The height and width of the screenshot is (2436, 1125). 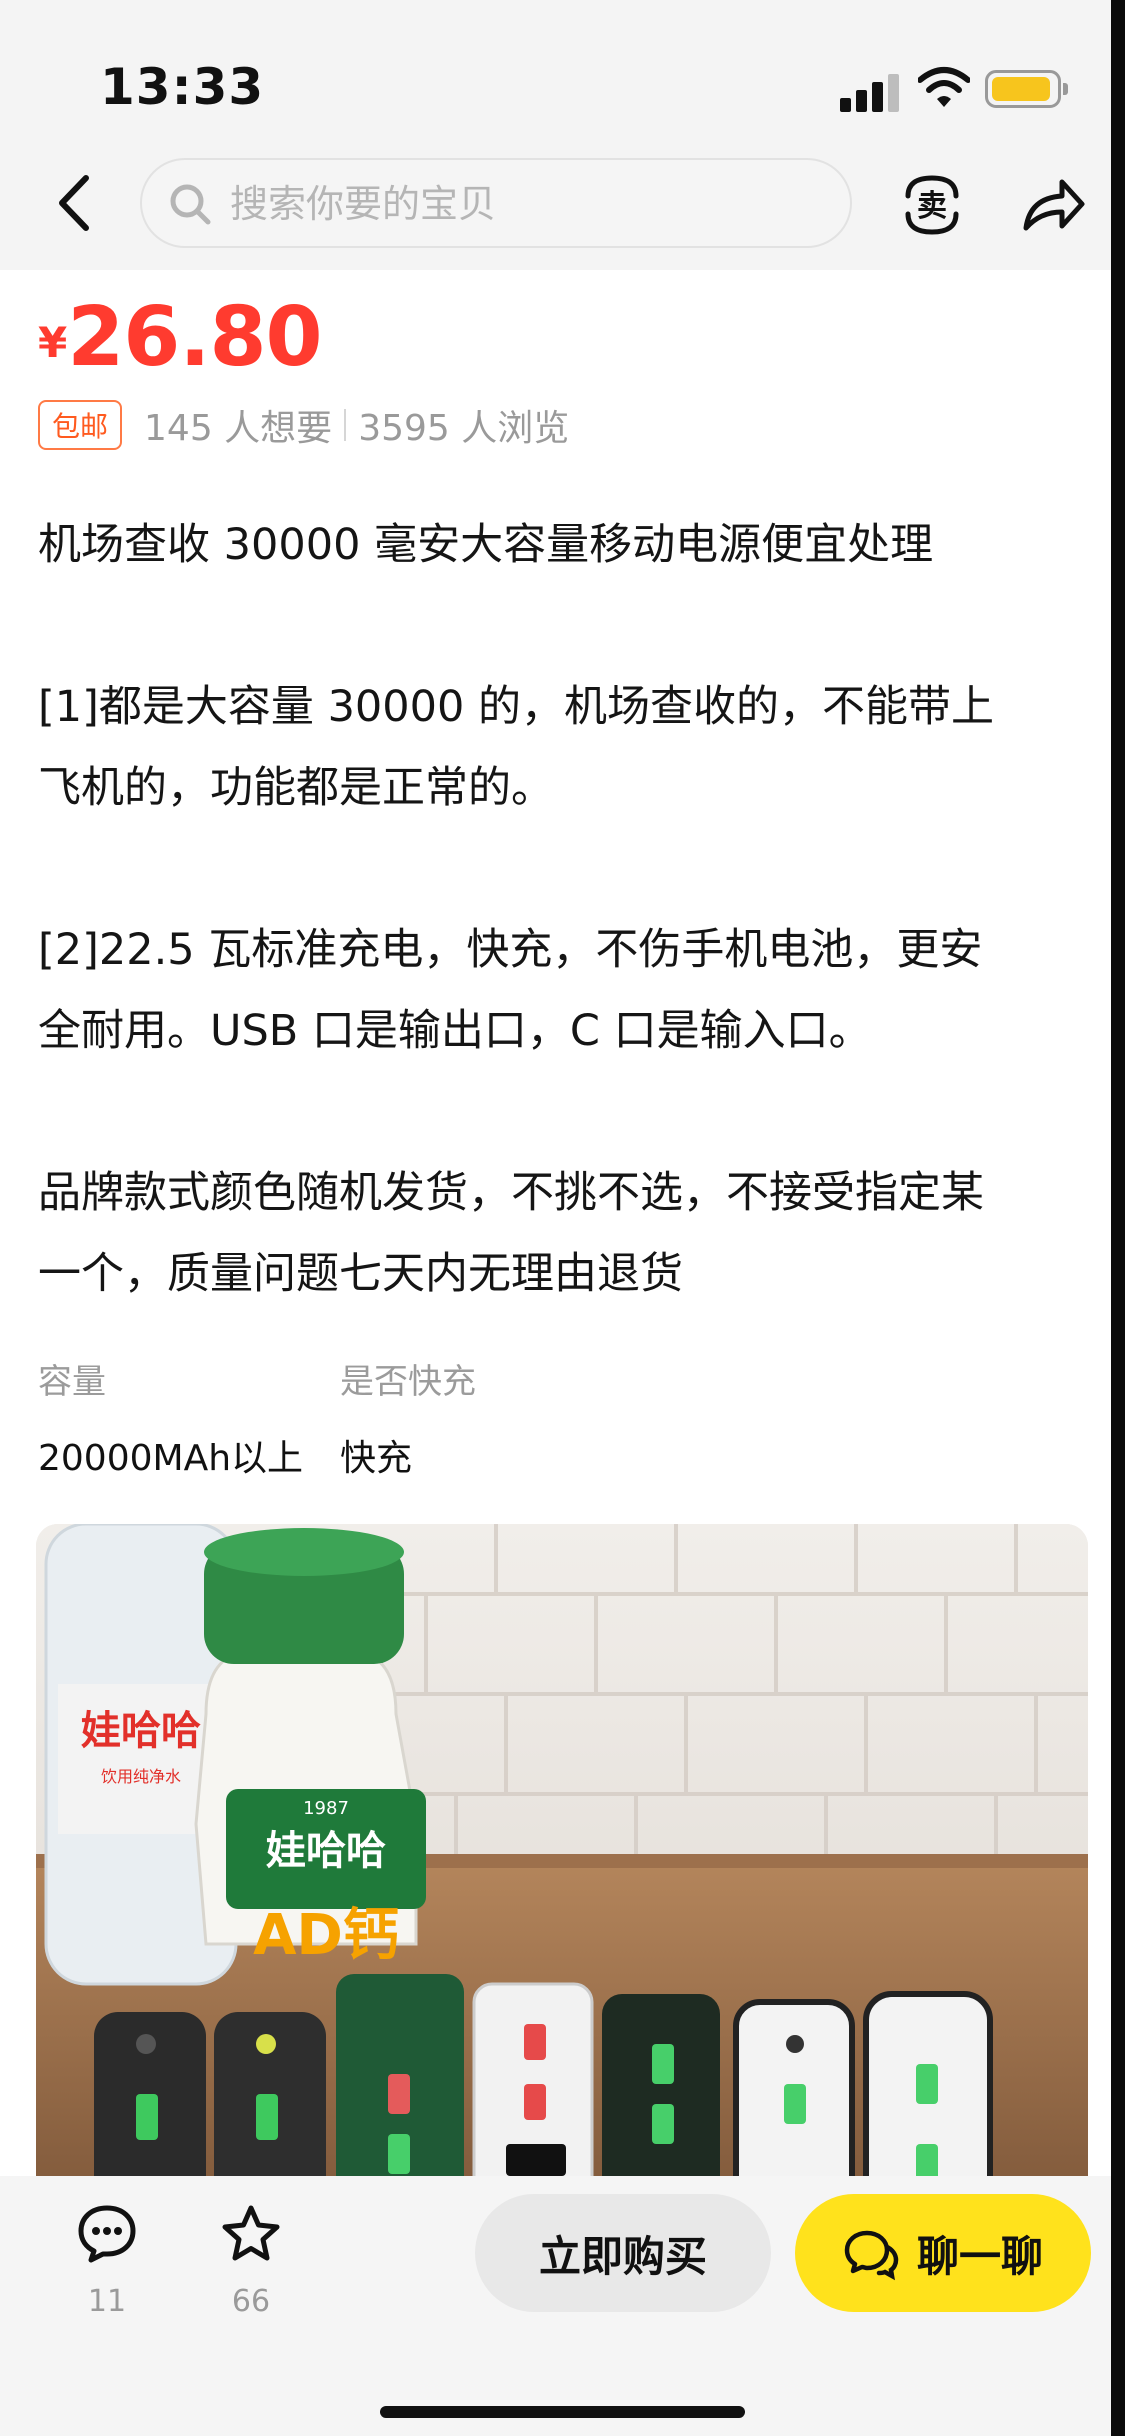 What do you see at coordinates (53, 342) in the screenshot?
I see `currency-symbol: ¥` at bounding box center [53, 342].